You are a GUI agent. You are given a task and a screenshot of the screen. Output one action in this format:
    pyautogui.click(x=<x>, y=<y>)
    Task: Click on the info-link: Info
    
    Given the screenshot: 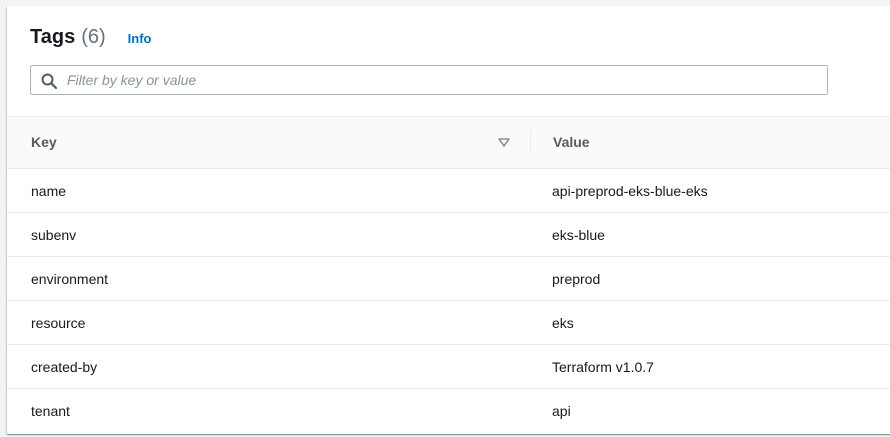 What is the action you would take?
    pyautogui.click(x=140, y=38)
    